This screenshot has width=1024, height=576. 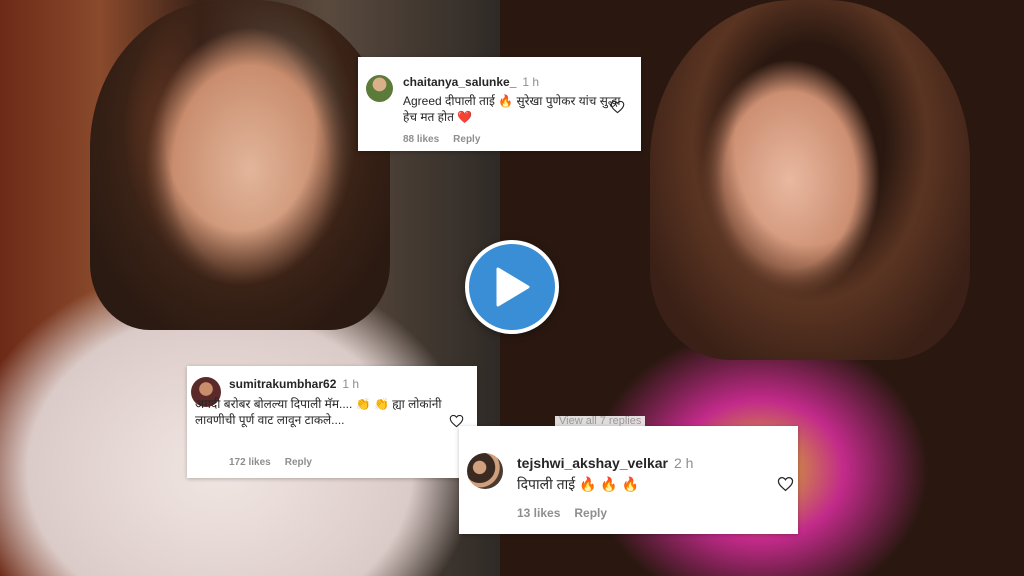 What do you see at coordinates (282, 384) in the screenshot?
I see `username-text: sumitrakumbhar62` at bounding box center [282, 384].